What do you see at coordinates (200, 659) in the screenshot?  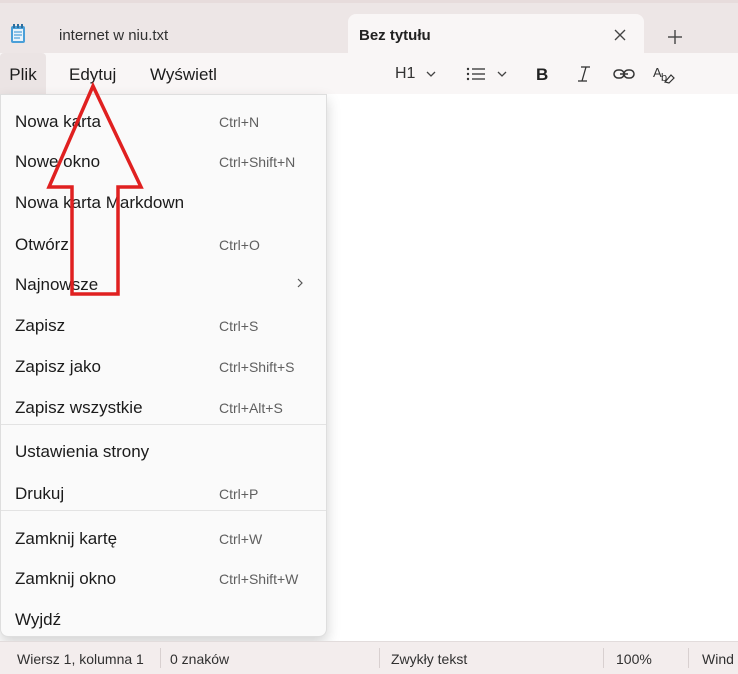 I see `status-char-count: 0 znaków` at bounding box center [200, 659].